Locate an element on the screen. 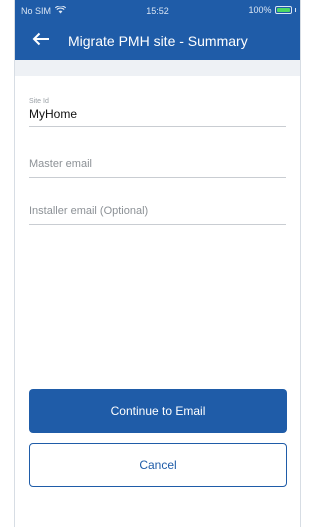 Image resolution: width=320 pixels, height=527 pixels. battery-nub is located at coordinates (295, 10).